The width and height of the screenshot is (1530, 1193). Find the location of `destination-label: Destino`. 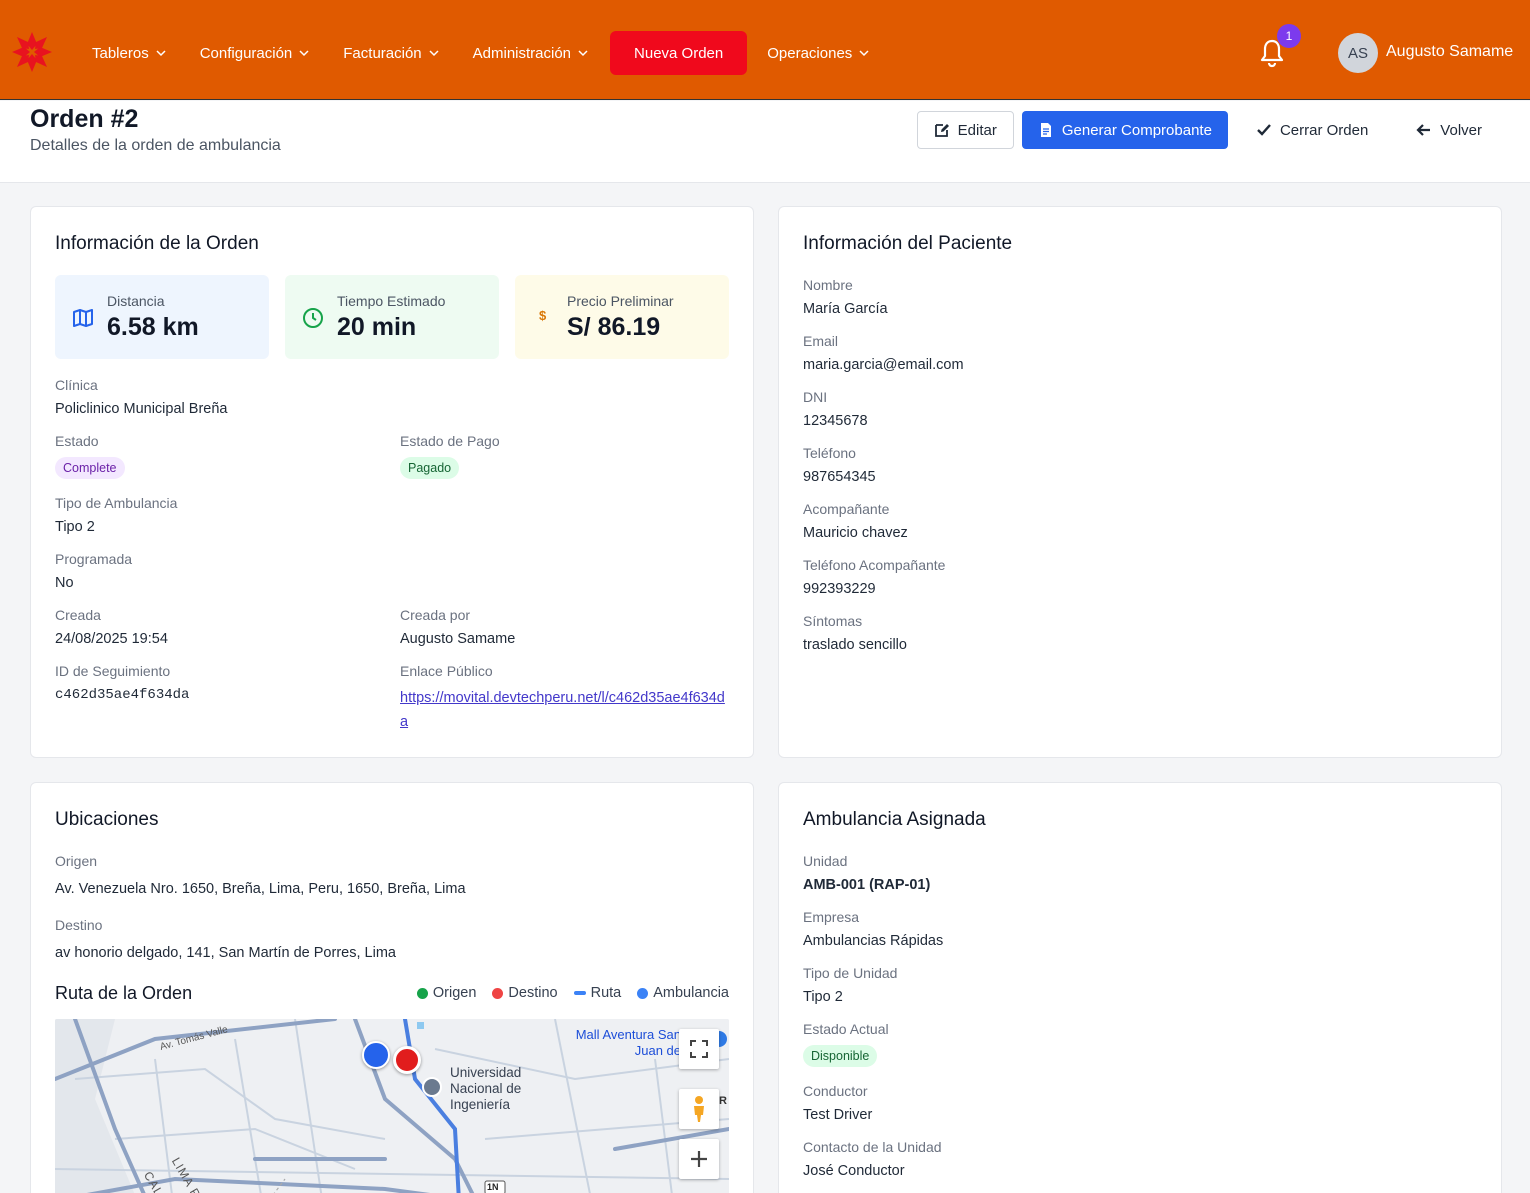

destination-label: Destino is located at coordinates (79, 925).